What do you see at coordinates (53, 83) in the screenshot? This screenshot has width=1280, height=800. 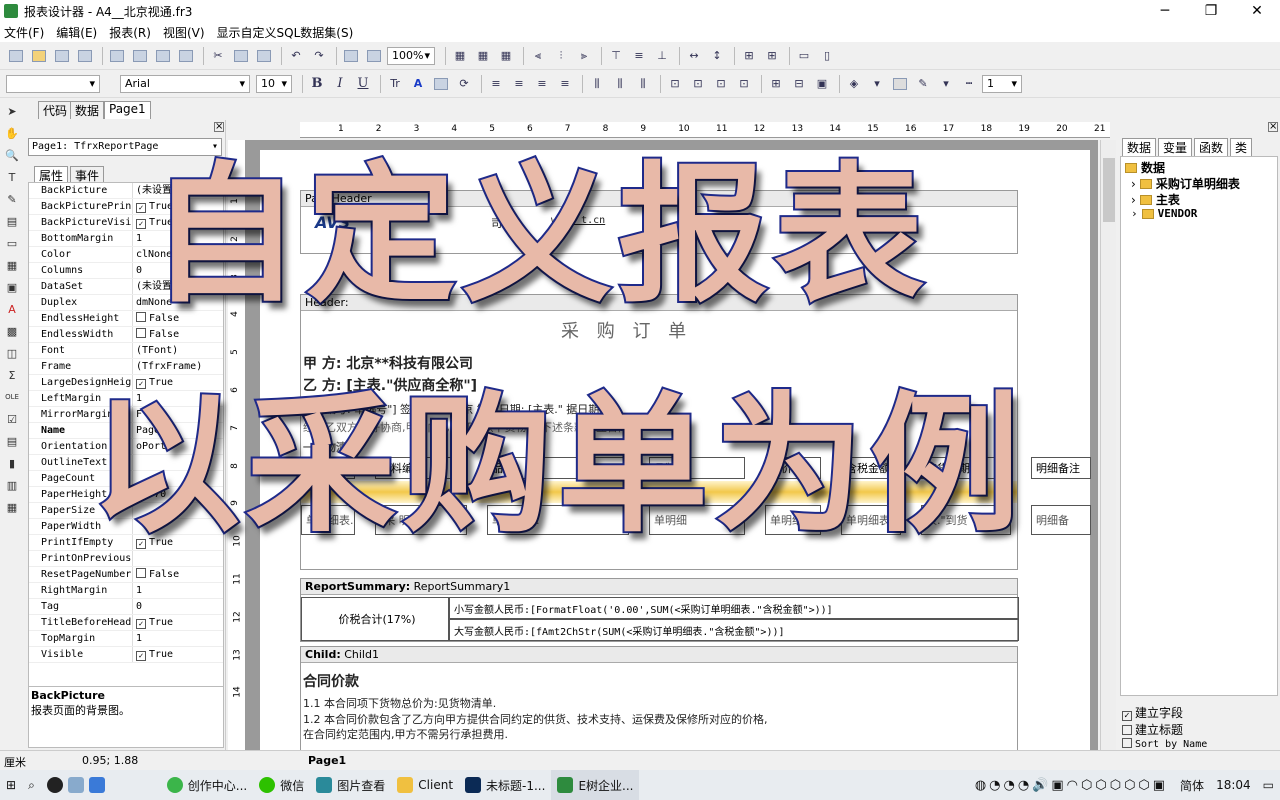 I see `style-select: ▾` at bounding box center [53, 83].